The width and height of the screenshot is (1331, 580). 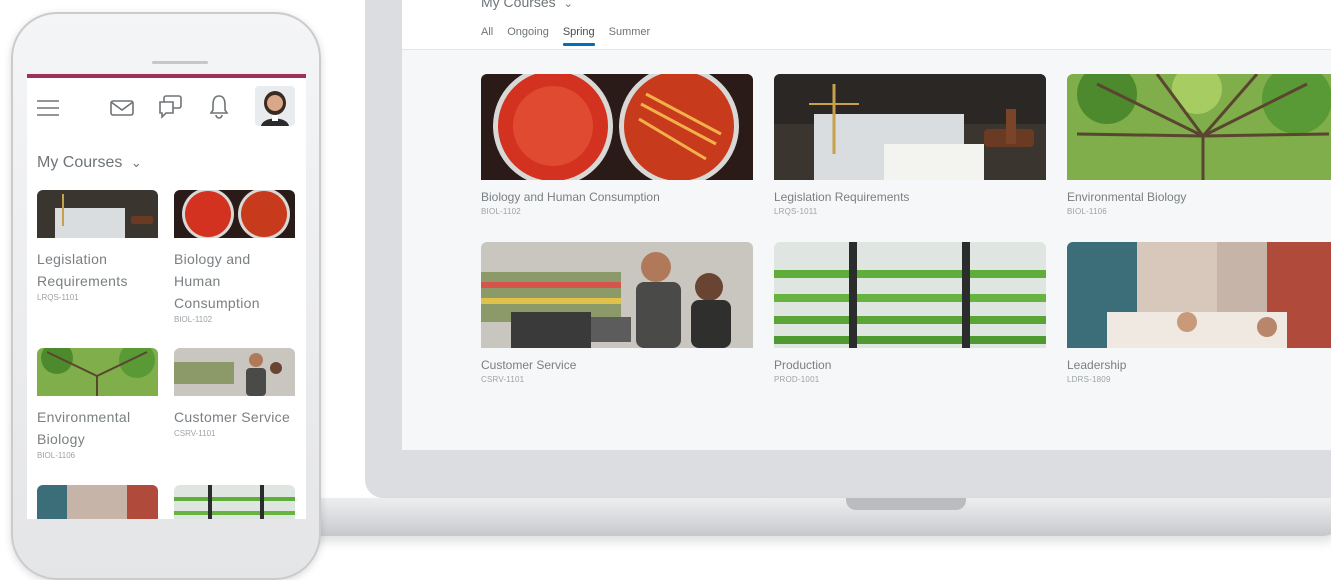 I want to click on term-tabs: All Ongoing Spring Summer, so click(x=565, y=36).